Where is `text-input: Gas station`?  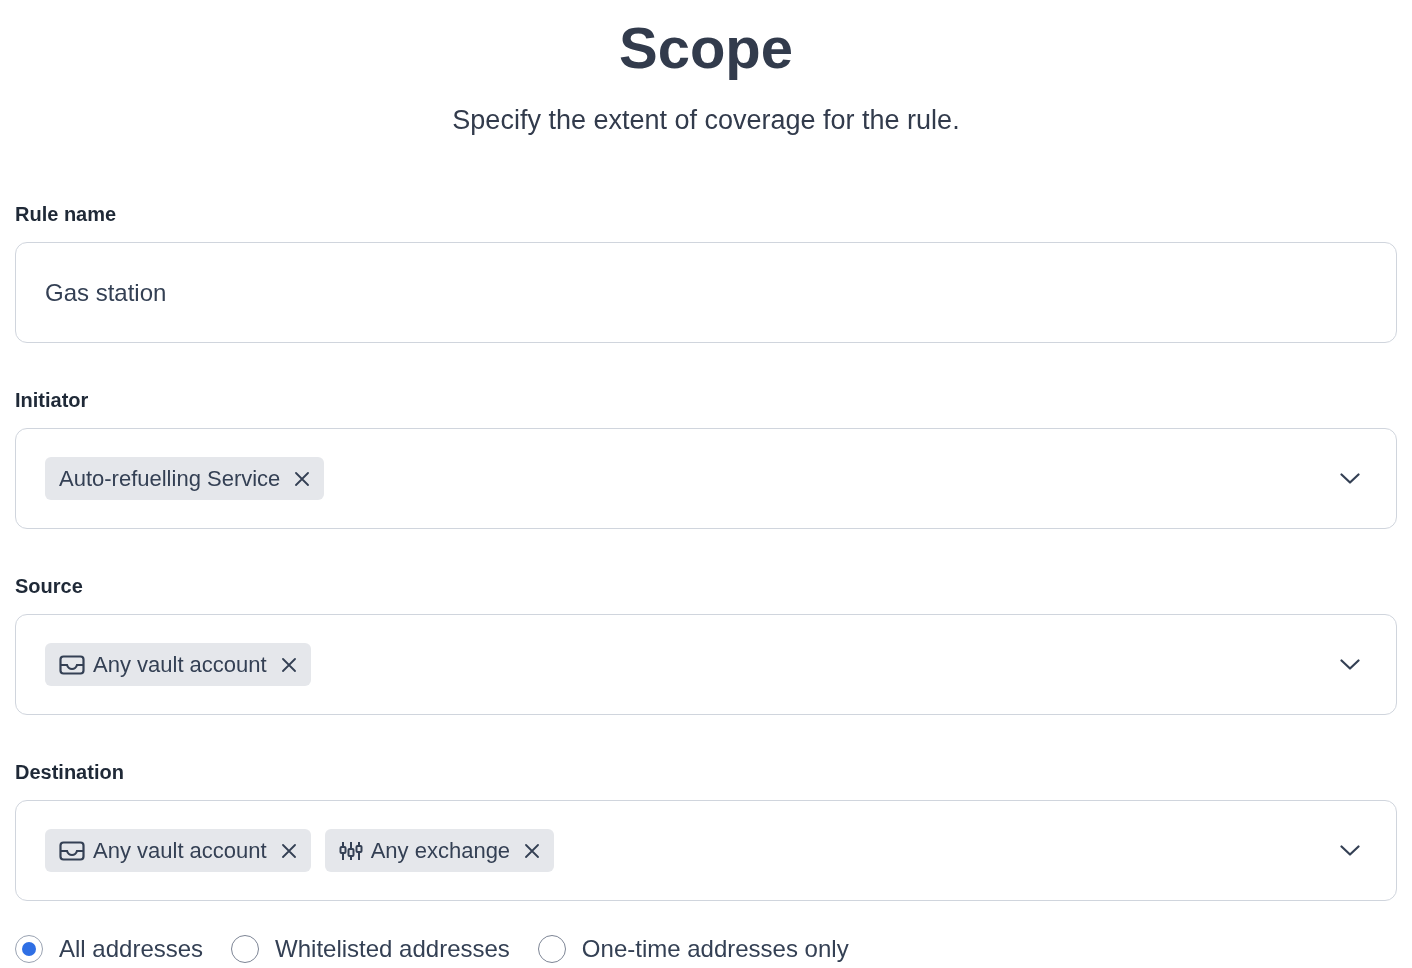
text-input: Gas station is located at coordinates (706, 292).